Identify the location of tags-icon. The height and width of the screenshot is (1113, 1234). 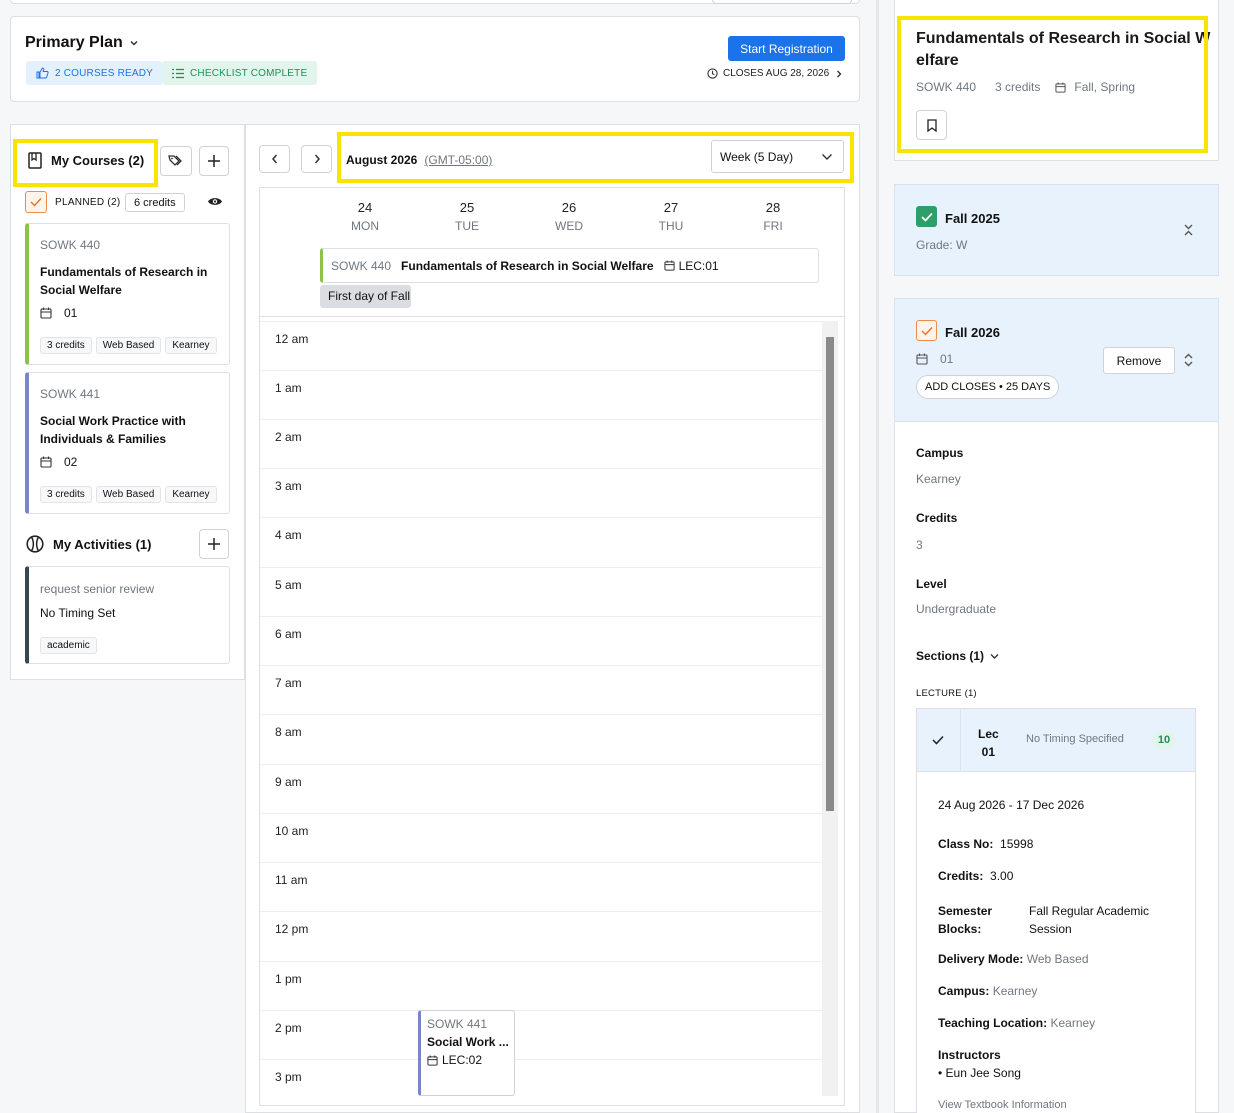
(175, 160).